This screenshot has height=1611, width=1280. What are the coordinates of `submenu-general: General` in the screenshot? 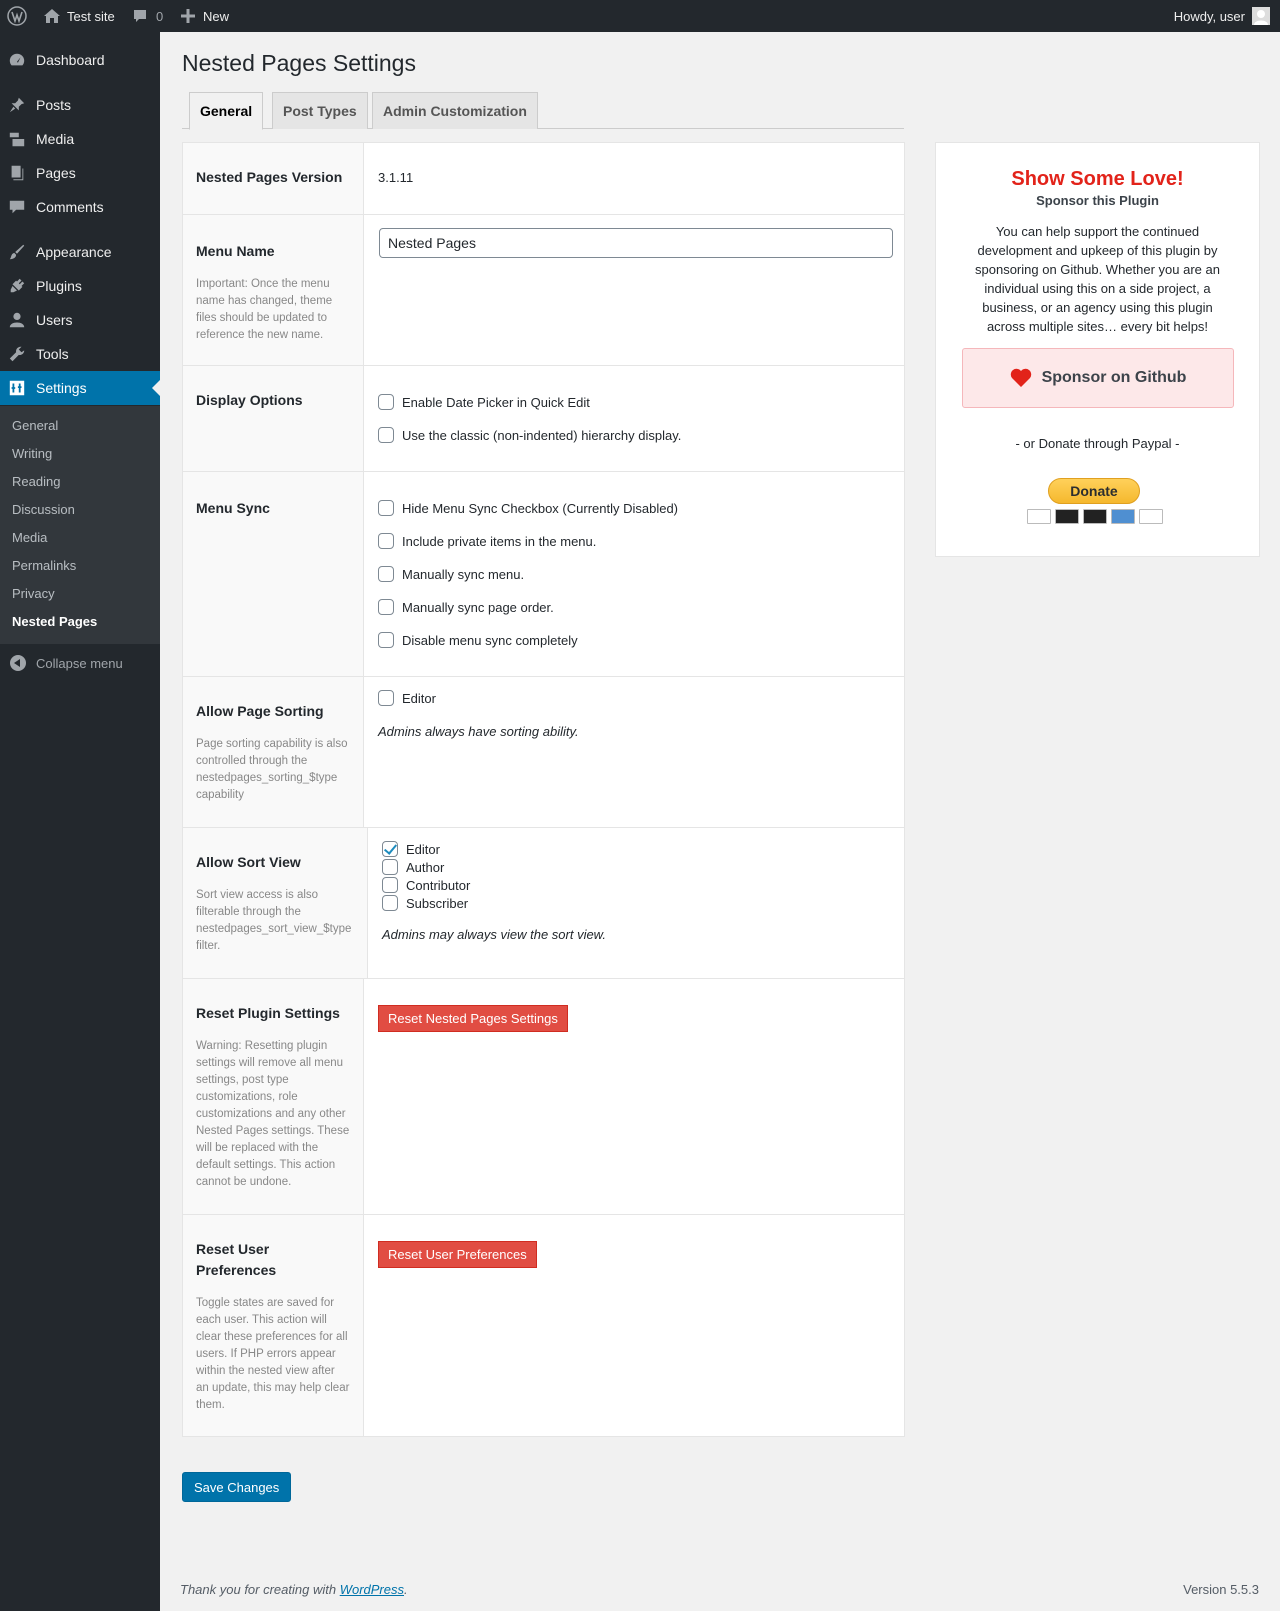 It's located at (35, 425).